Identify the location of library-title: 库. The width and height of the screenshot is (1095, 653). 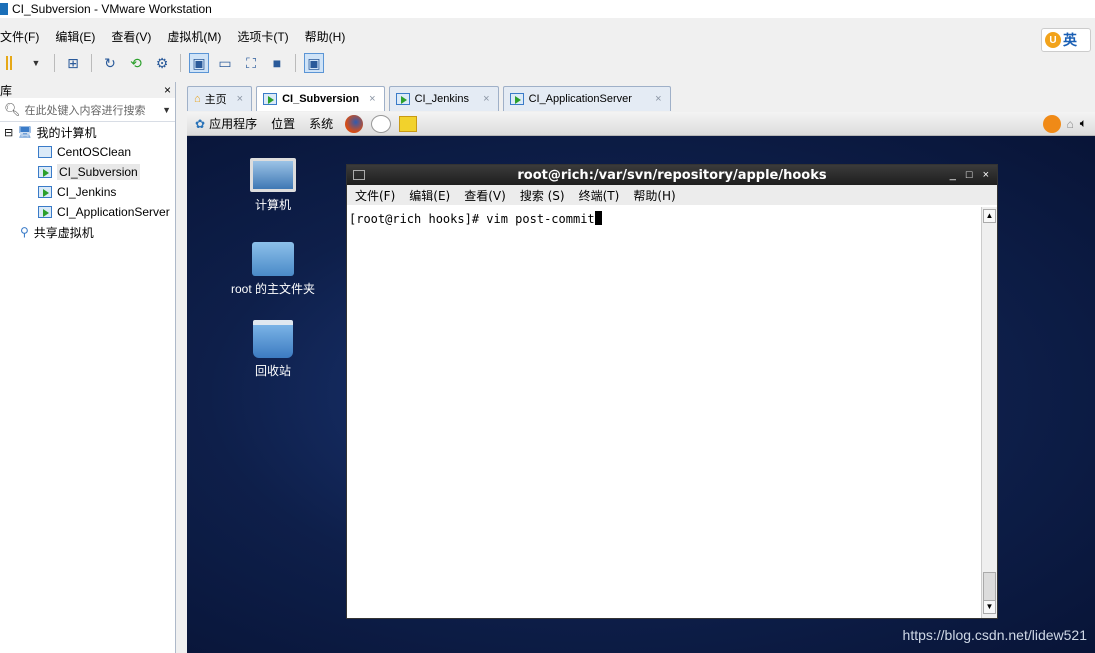
(6, 90).